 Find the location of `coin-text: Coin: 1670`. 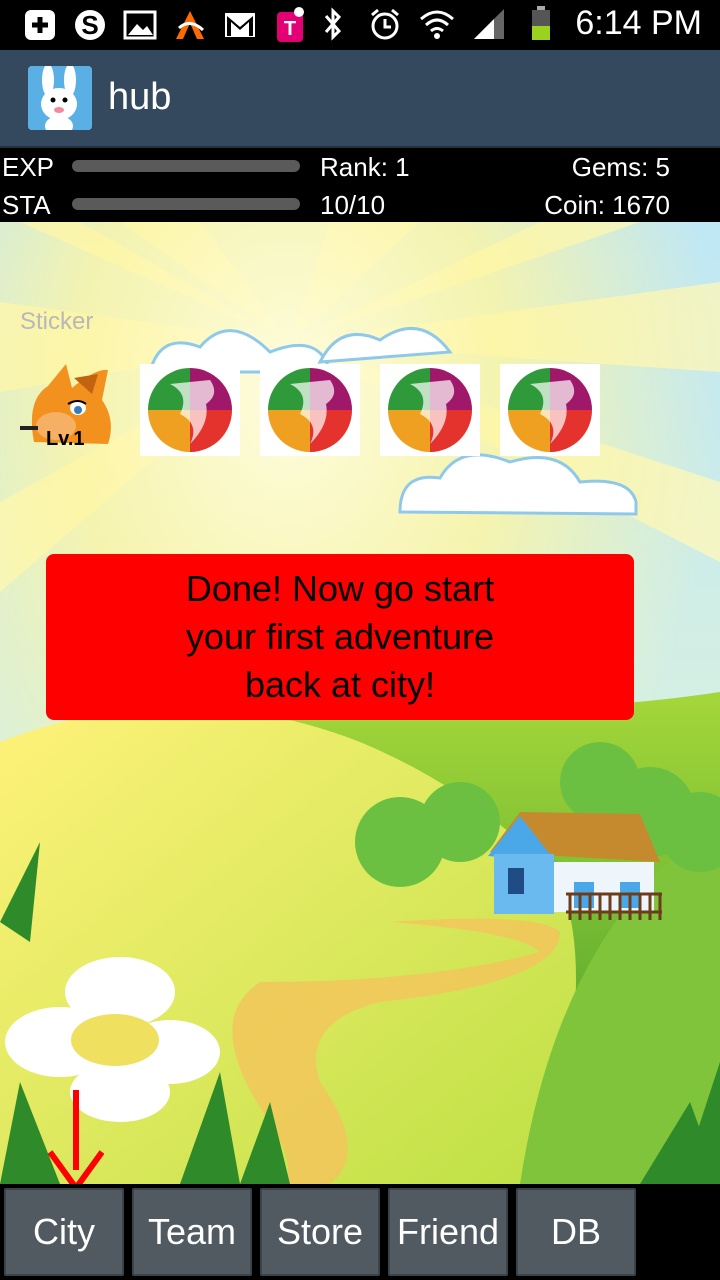

coin-text: Coin: 1670 is located at coordinates (607, 205).